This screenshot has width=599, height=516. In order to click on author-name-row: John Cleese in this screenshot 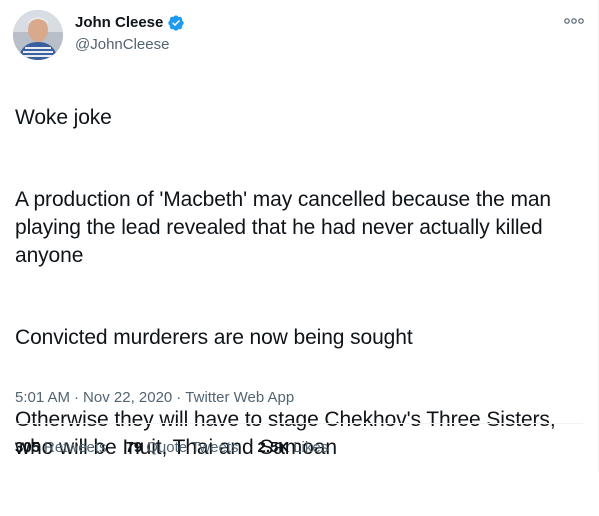, I will do `click(130, 23)`.